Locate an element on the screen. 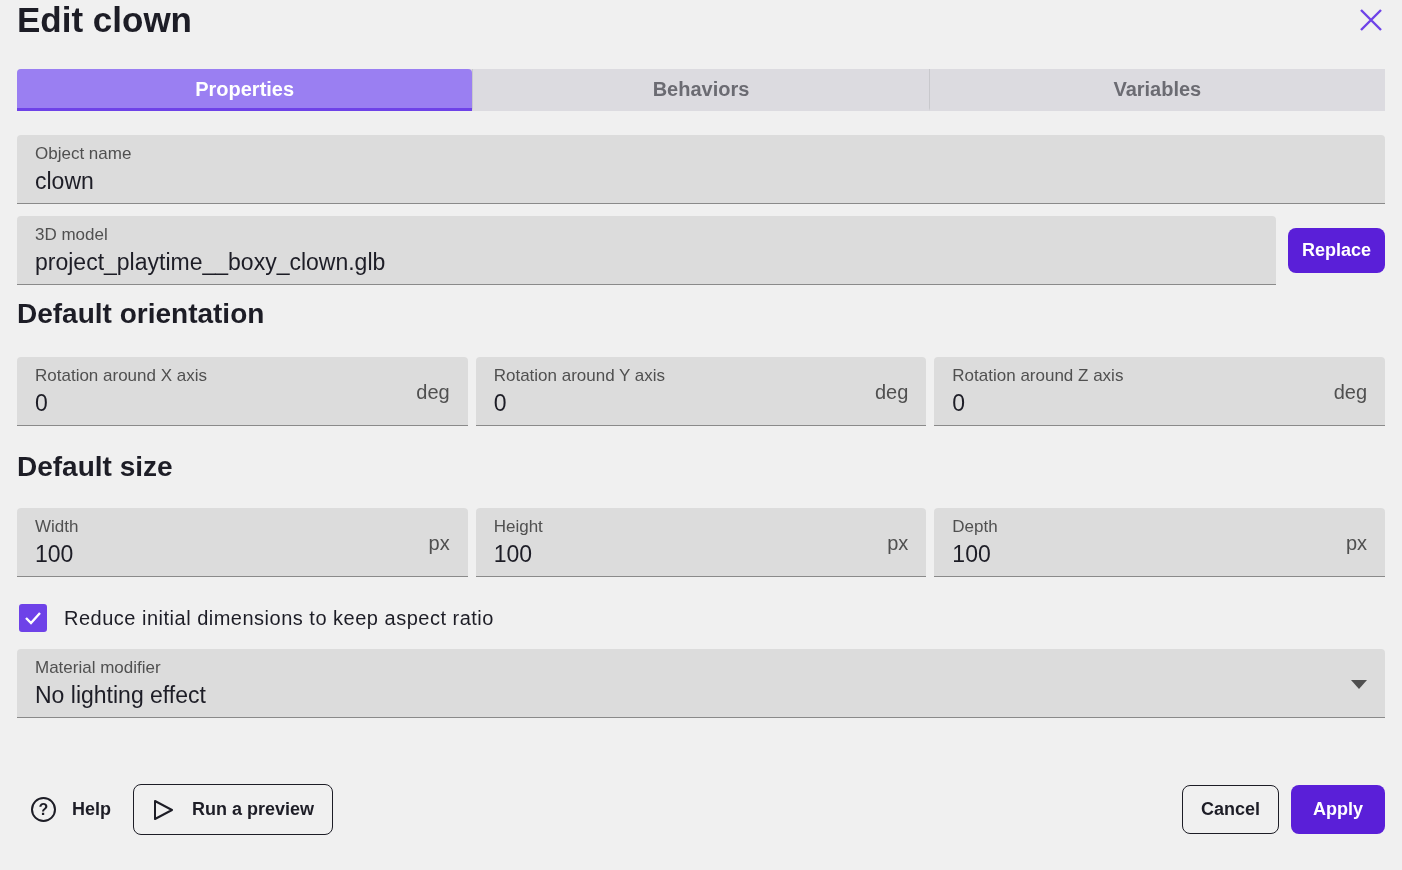  field-label: Rotation around Y axis is located at coordinates (580, 376).